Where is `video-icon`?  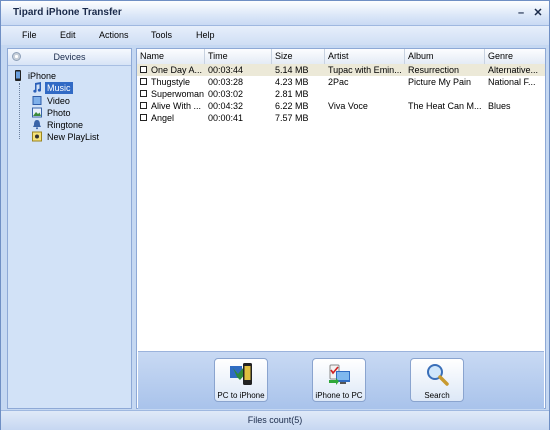 video-icon is located at coordinates (37, 100).